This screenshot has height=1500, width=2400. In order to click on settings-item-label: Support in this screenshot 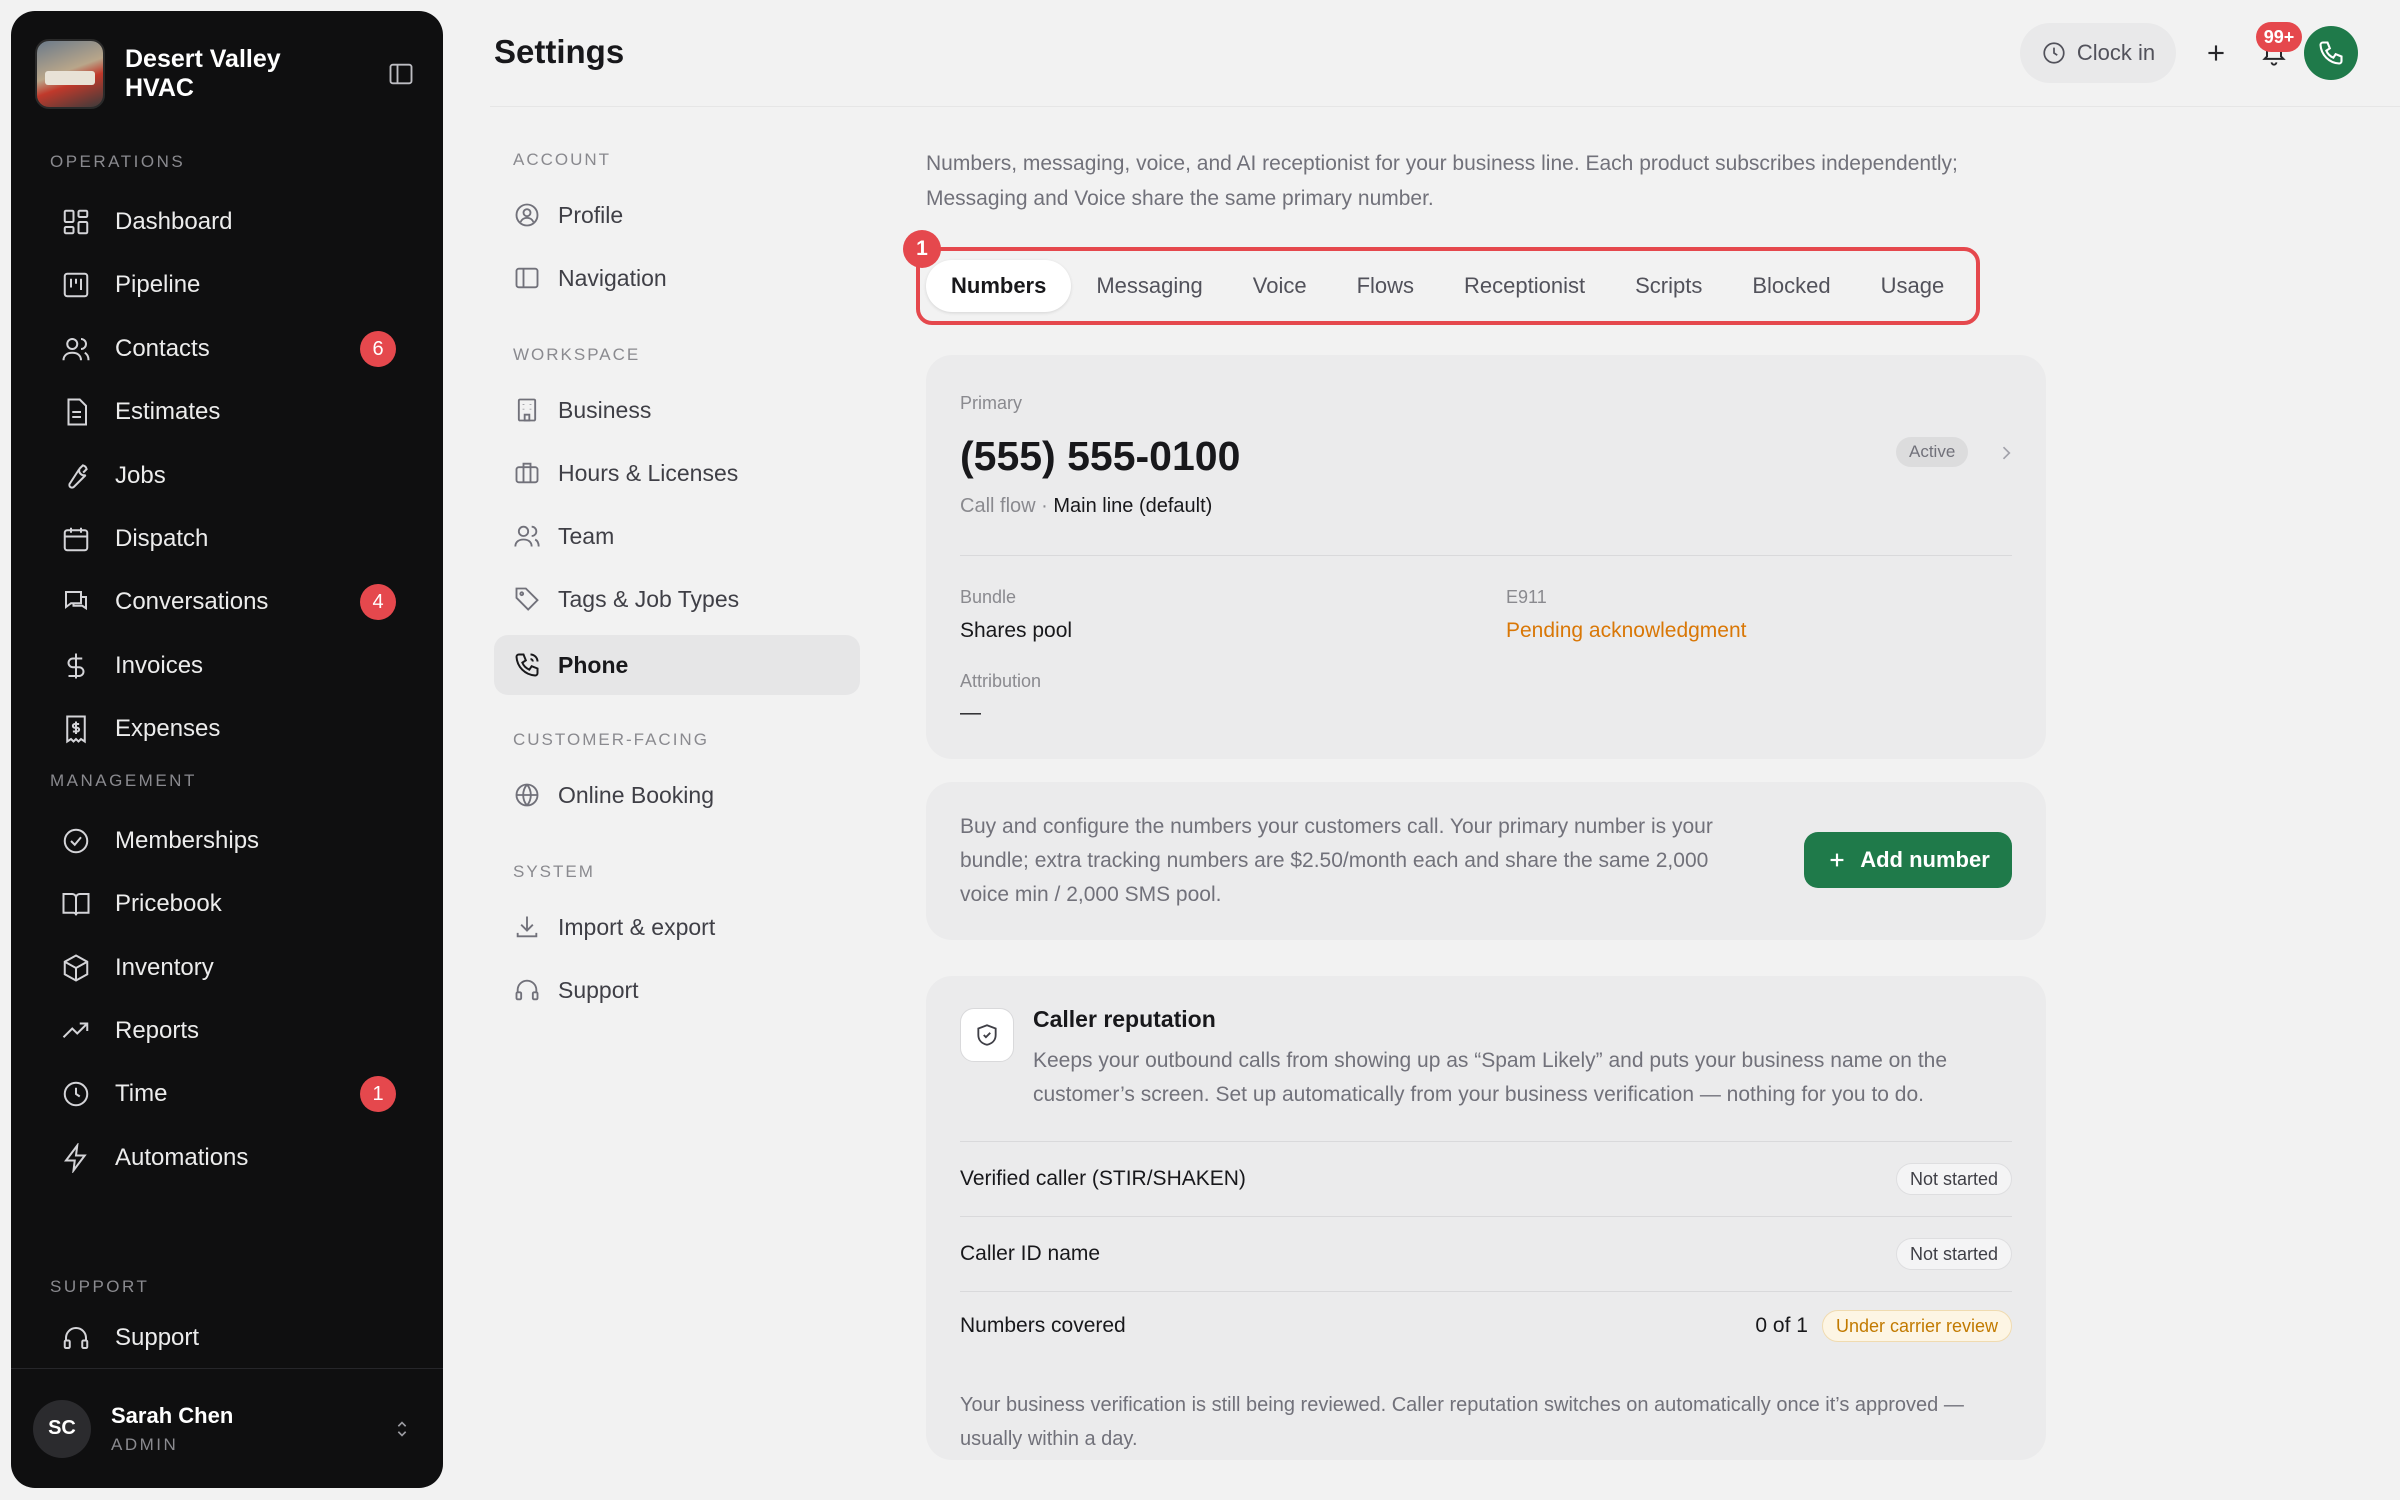, I will do `click(598, 989)`.